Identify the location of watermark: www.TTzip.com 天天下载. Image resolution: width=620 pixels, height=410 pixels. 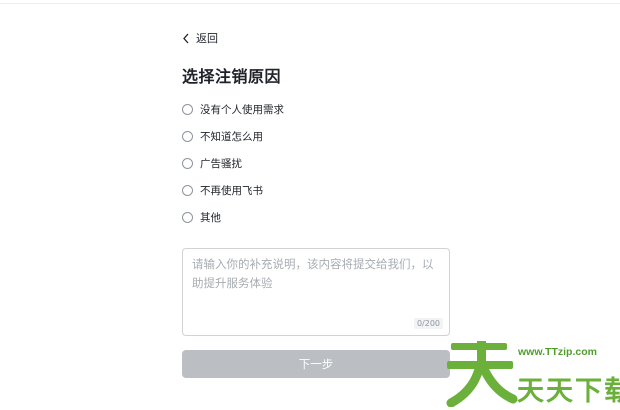
(532, 371).